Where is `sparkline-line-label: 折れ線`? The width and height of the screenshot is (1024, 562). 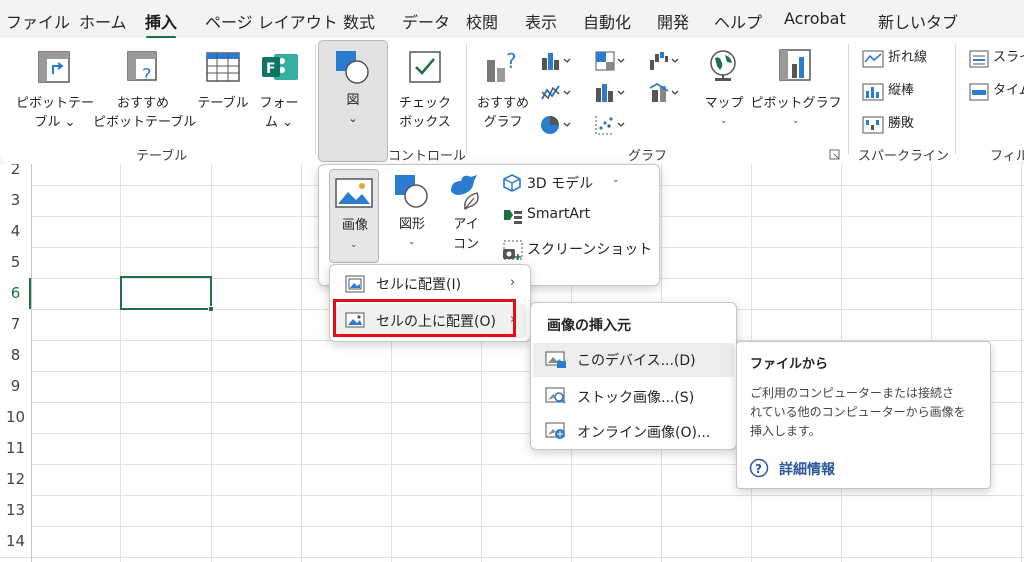
sparkline-line-label: 折れ線 is located at coordinates (908, 57).